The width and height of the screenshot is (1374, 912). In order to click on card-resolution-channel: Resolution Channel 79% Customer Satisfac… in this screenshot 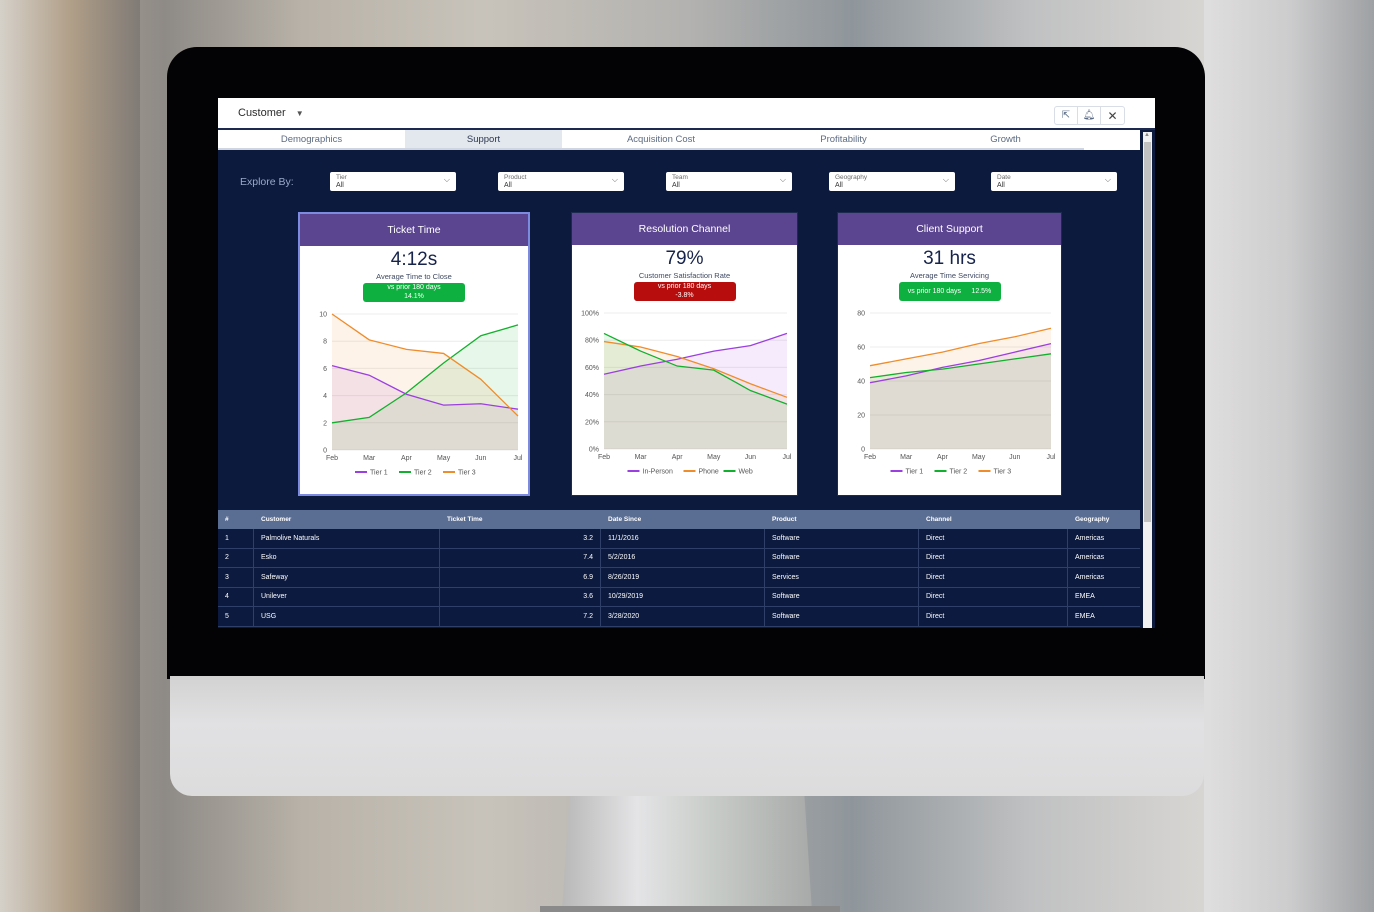, I will do `click(684, 354)`.